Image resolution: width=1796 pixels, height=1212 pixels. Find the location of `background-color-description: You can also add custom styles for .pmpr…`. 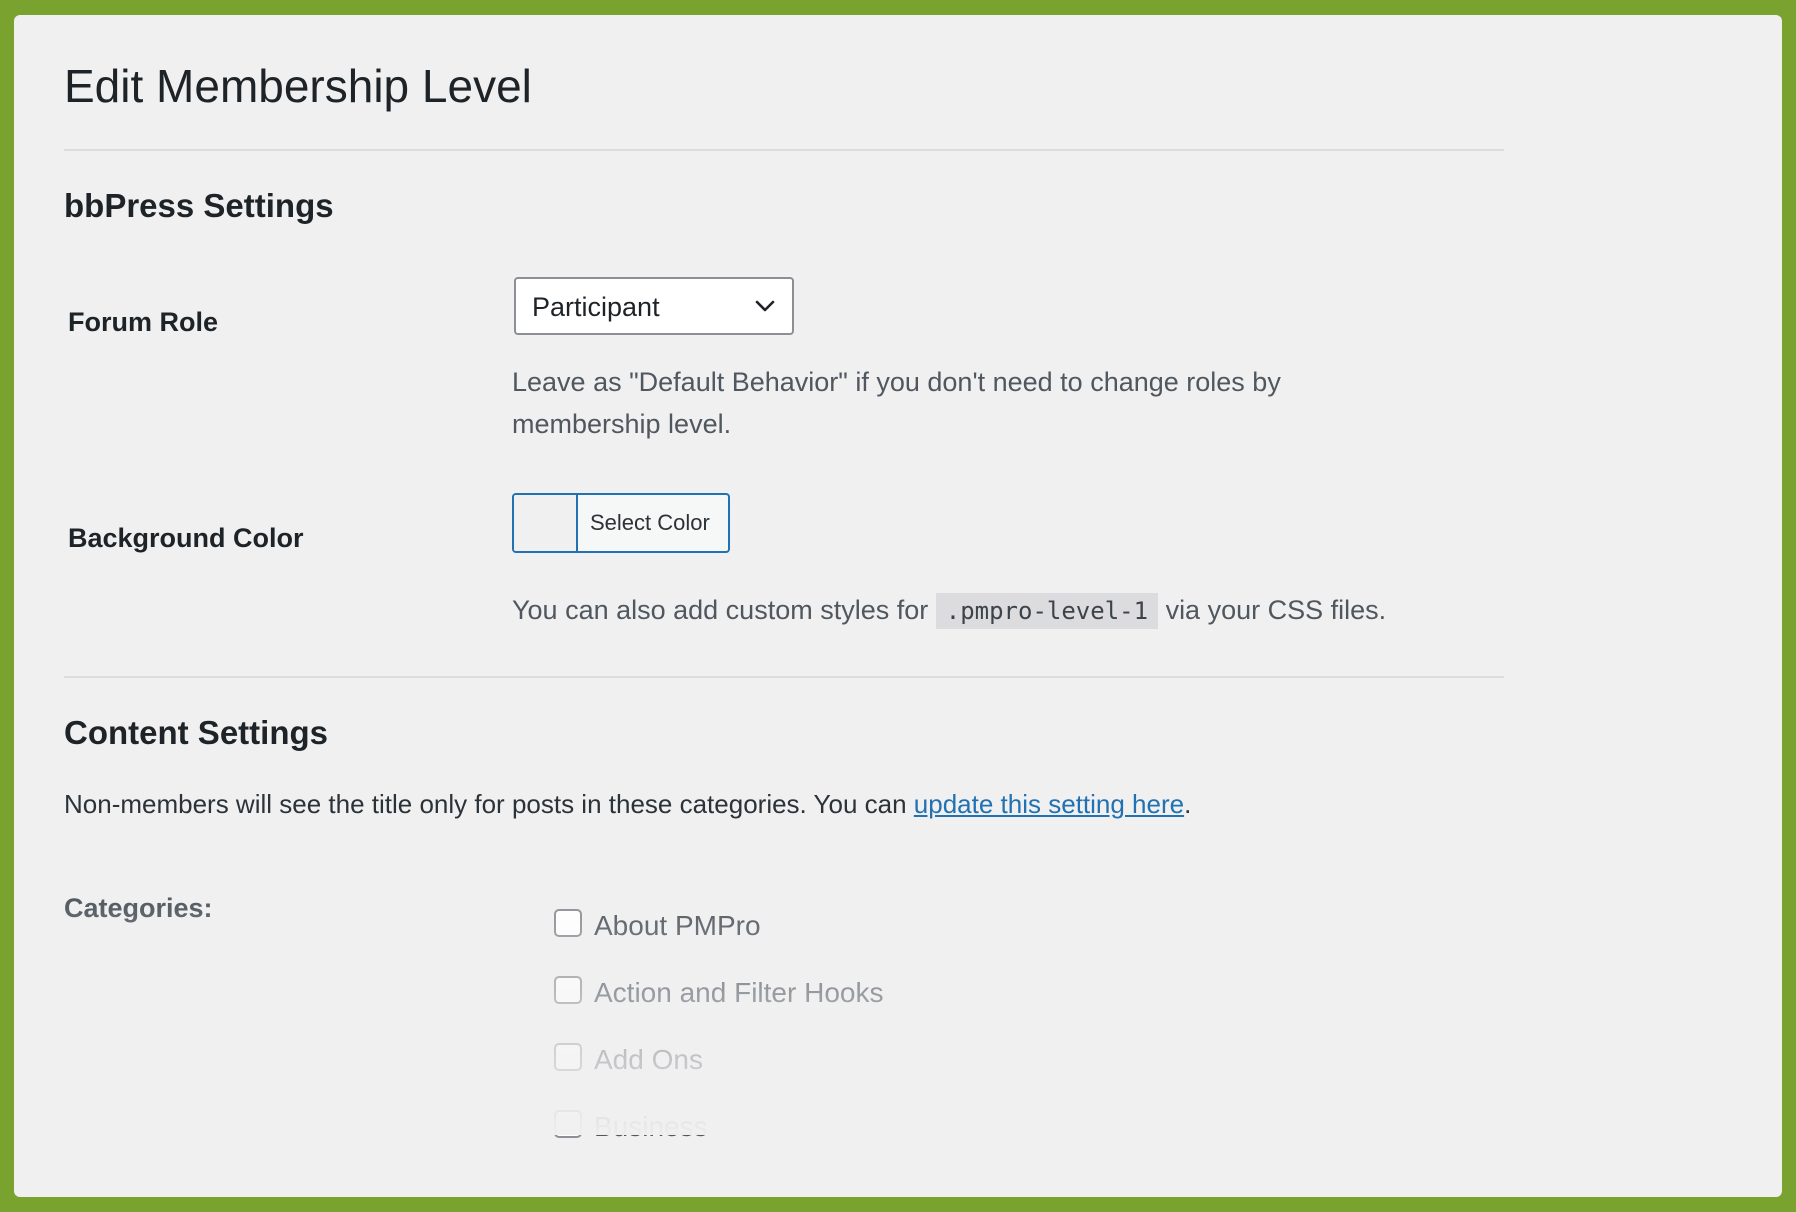

background-color-description: You can also add custom styles for .pmpr… is located at coordinates (949, 610).